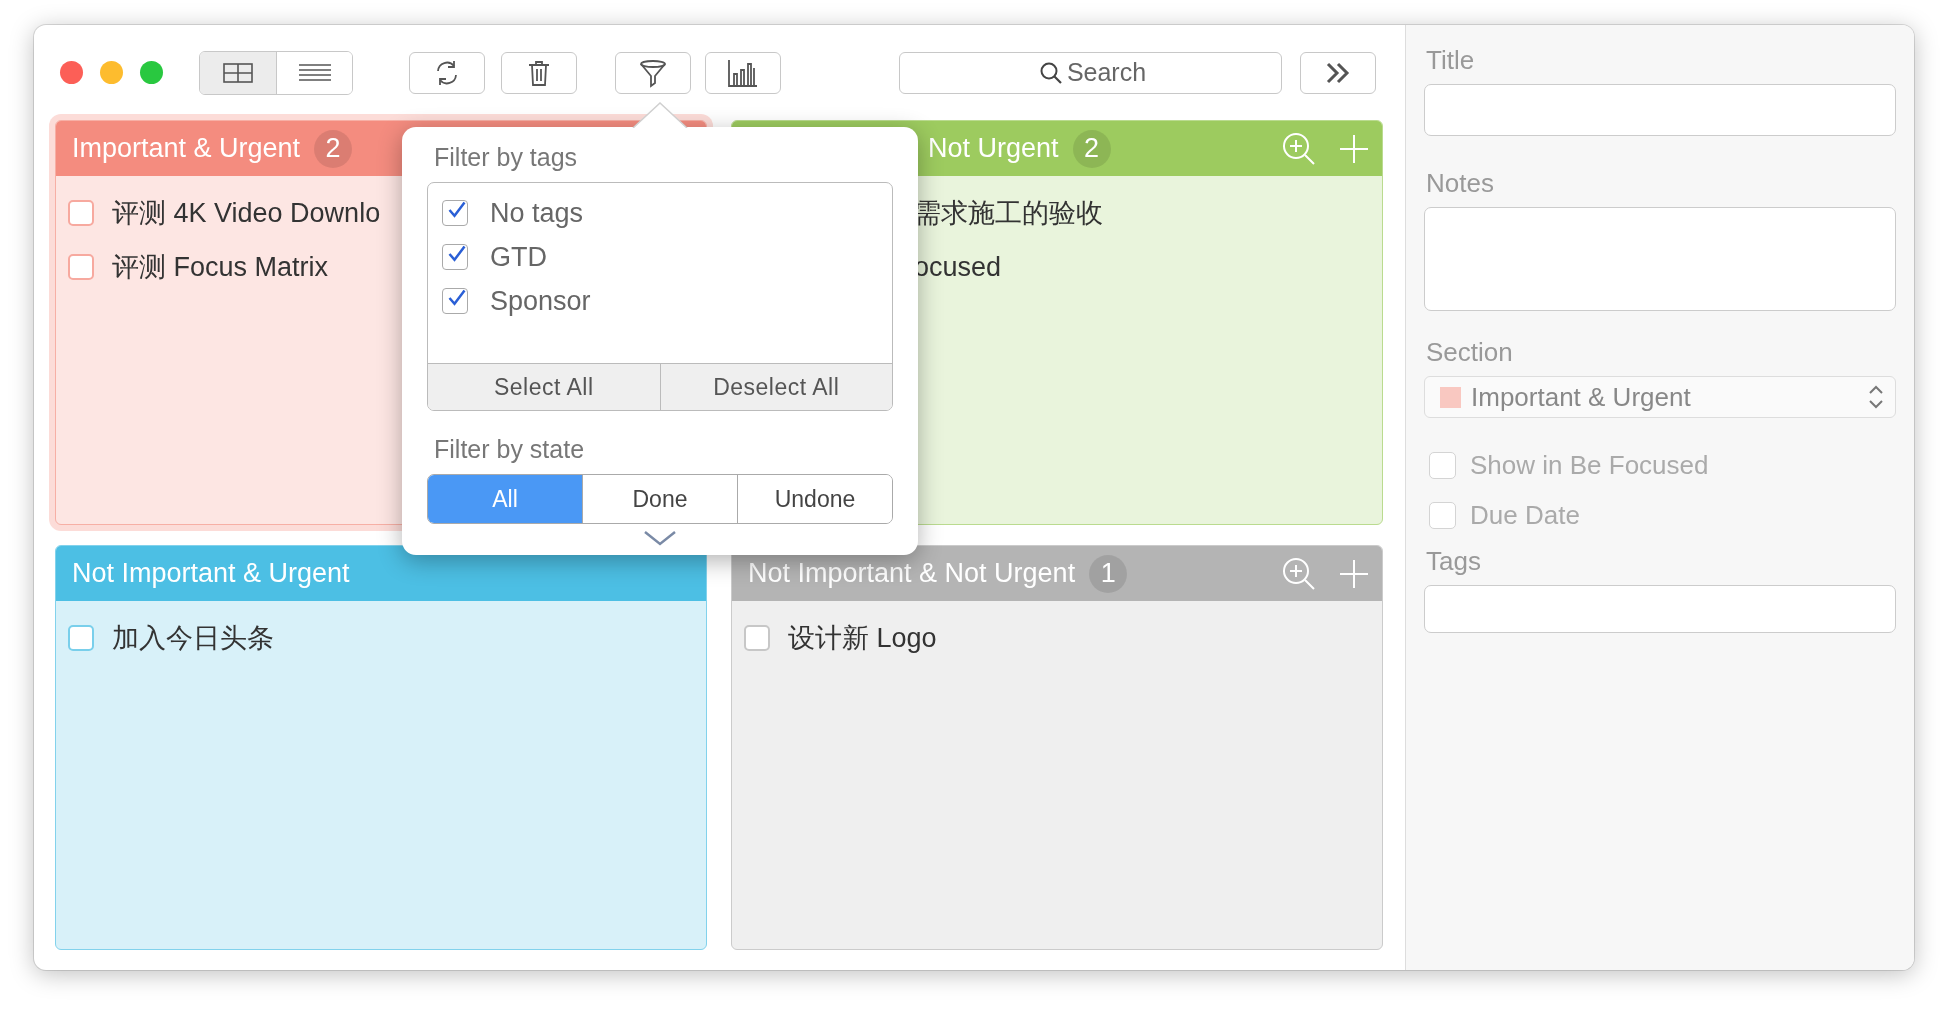  I want to click on bar-chart-icon, so click(743, 72).